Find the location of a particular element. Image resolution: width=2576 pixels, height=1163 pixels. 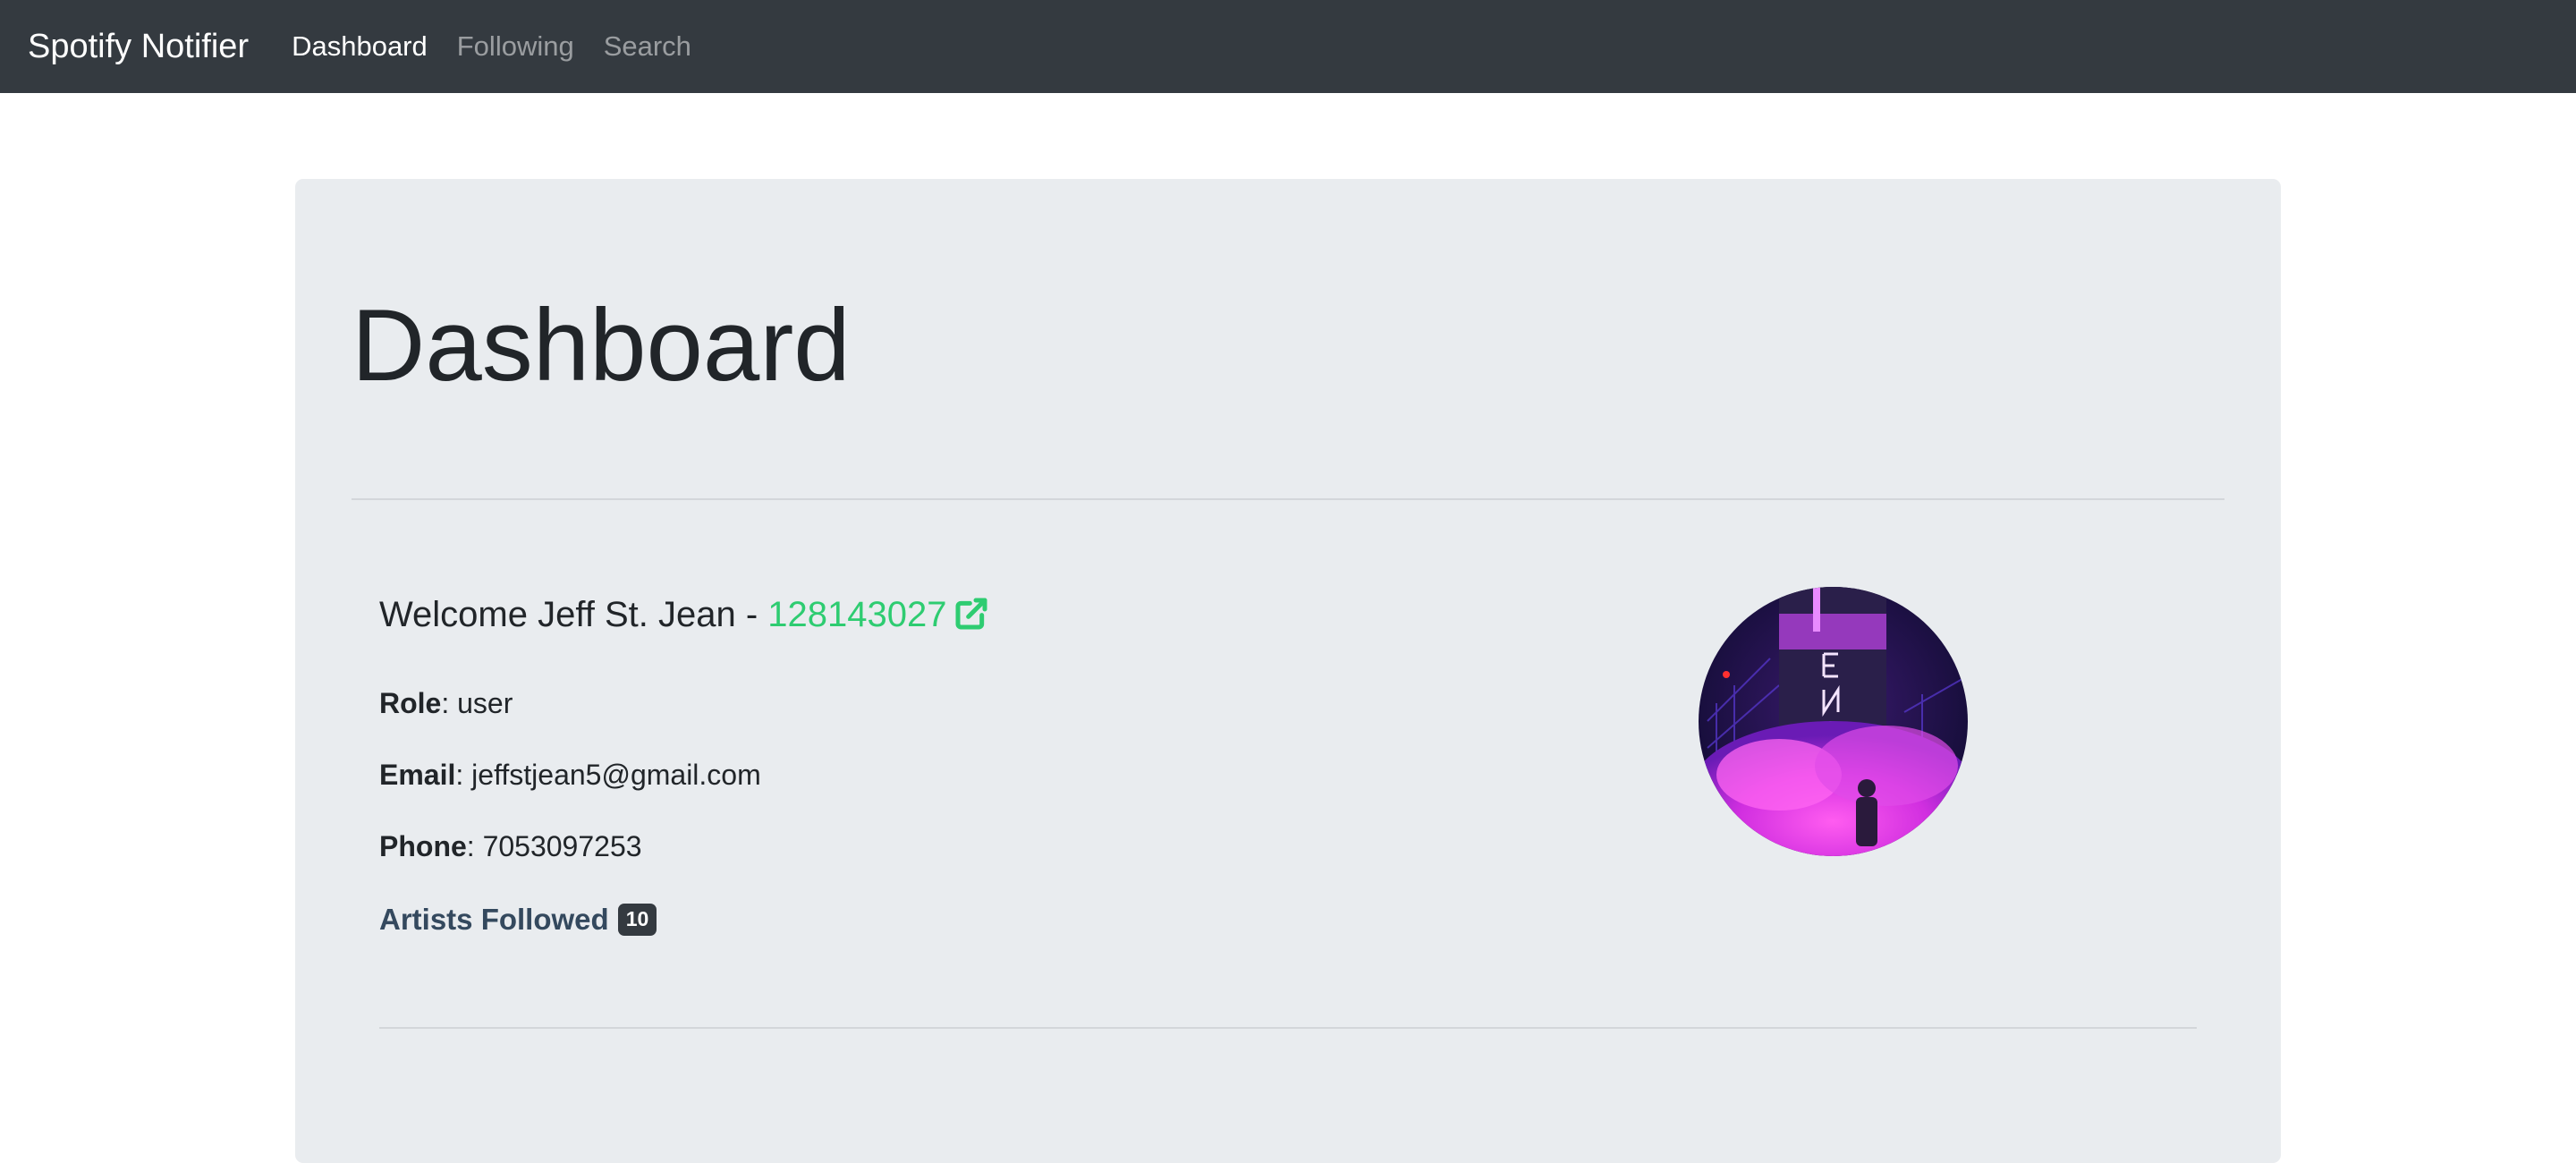

external-link-icon is located at coordinates (971, 618).